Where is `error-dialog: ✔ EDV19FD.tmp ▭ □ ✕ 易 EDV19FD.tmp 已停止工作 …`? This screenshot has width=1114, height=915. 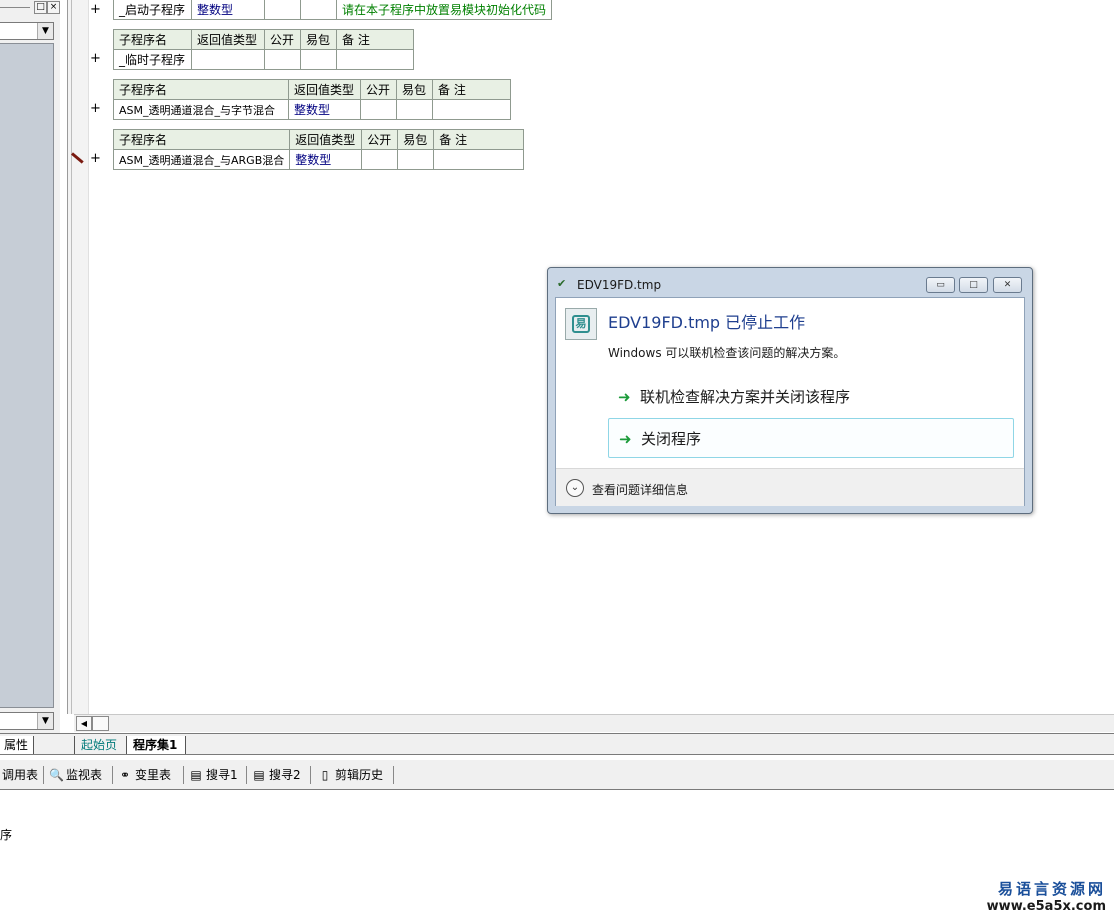 error-dialog: ✔ EDV19FD.tmp ▭ □ ✕ 易 EDV19FD.tmp 已停止工作 … is located at coordinates (790, 390).